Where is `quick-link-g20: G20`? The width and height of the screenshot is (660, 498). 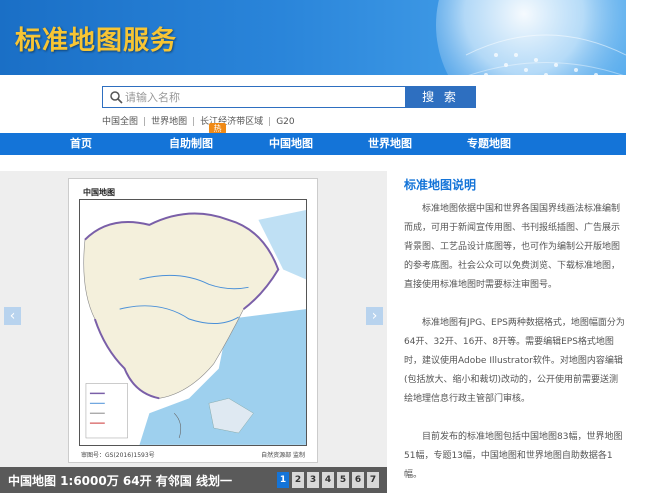
quick-link-g20: G20 is located at coordinates (285, 122).